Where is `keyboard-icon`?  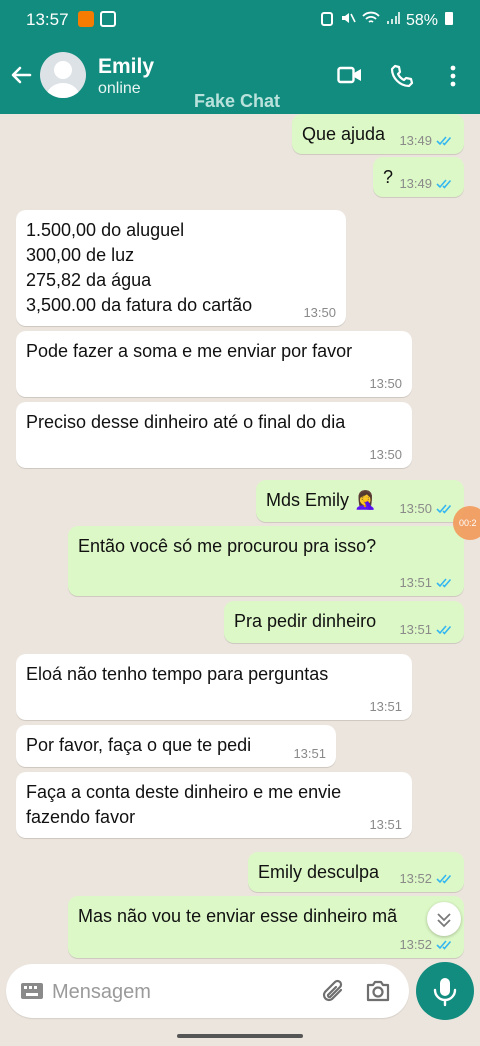
keyboard-icon is located at coordinates (32, 993).